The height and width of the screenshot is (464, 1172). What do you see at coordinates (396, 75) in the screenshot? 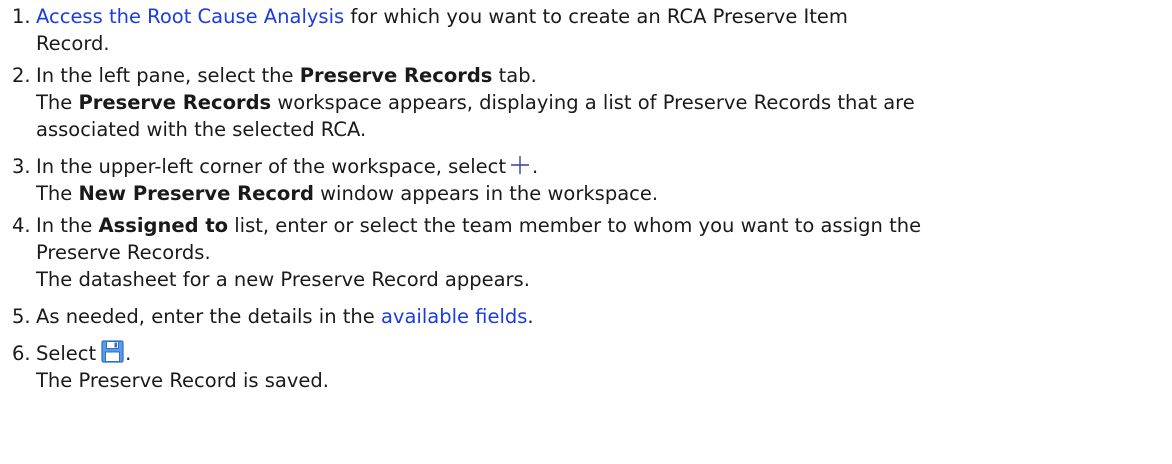
I see `tab-name: Preserve Records` at bounding box center [396, 75].